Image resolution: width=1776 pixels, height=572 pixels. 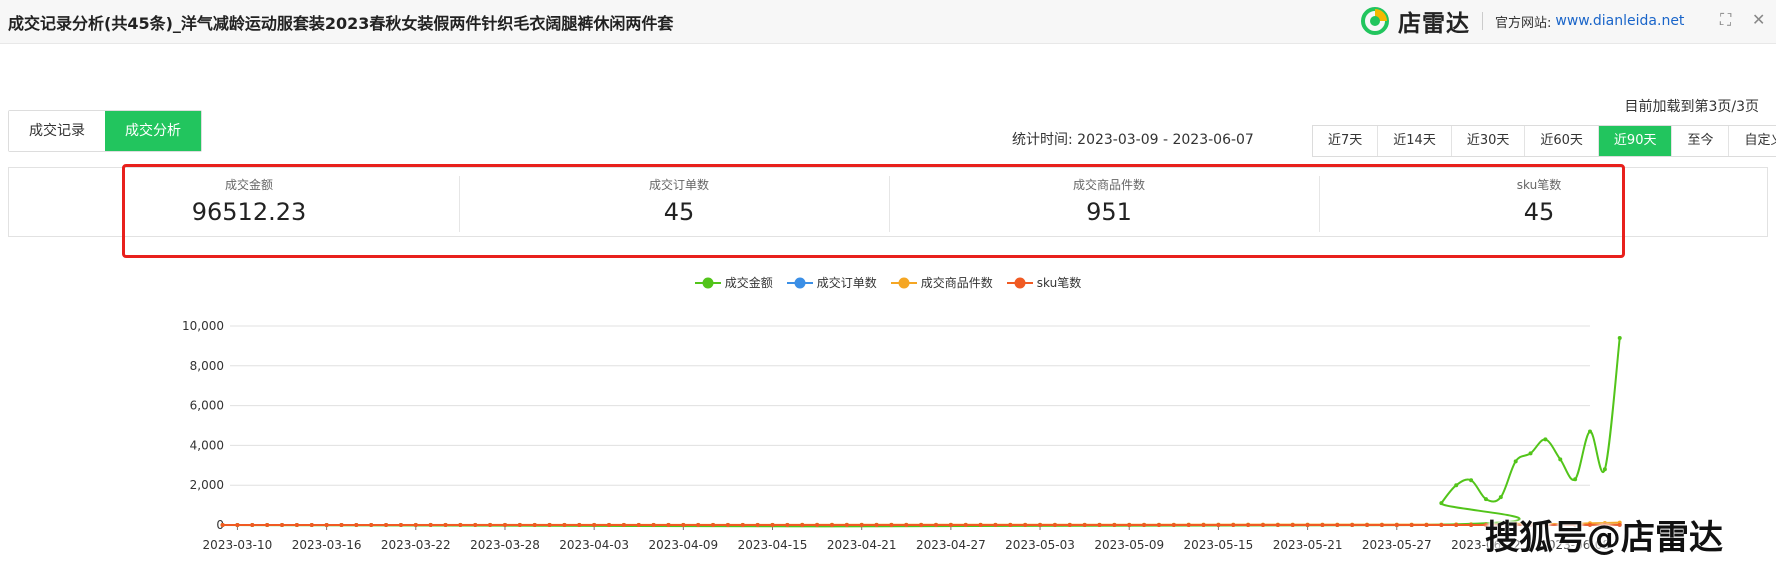 What do you see at coordinates (203, 326) in the screenshot?
I see `y-tick-label: 10,000` at bounding box center [203, 326].